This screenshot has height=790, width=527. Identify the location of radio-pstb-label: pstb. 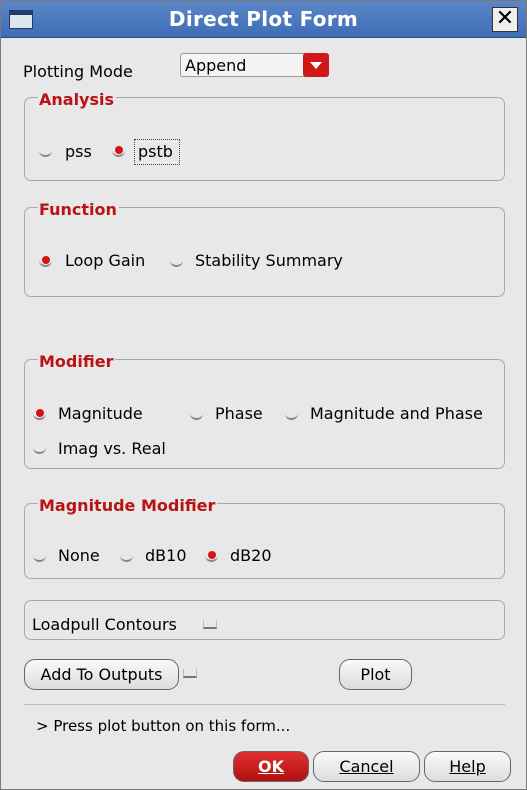
(155, 151).